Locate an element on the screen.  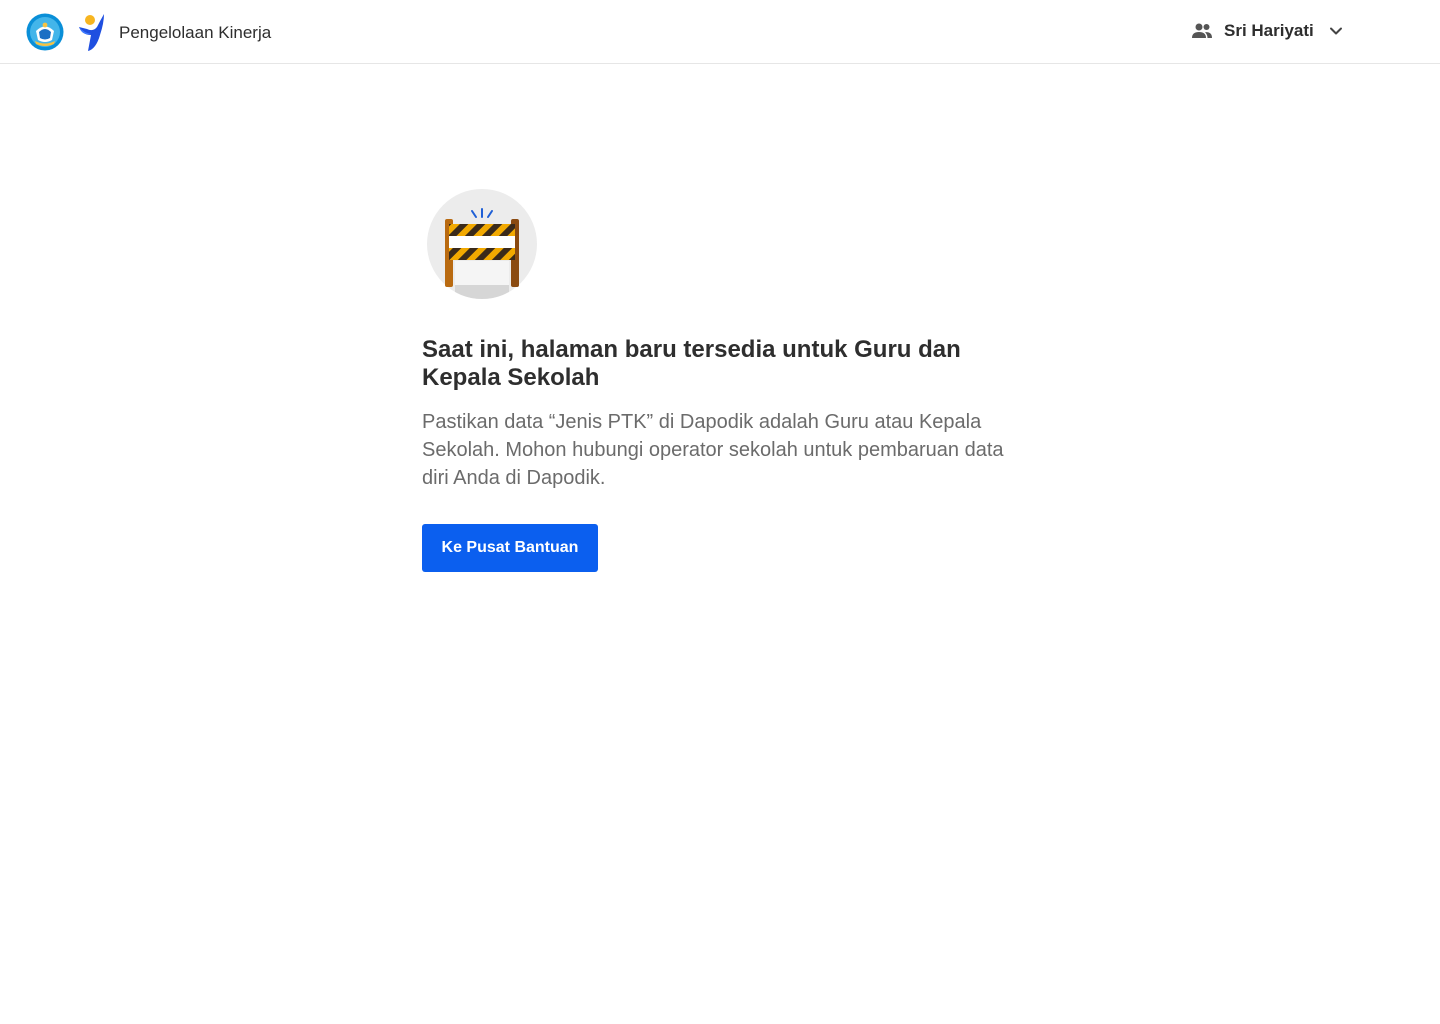
help-center-button: Ke Pusat Bantuan is located at coordinates (510, 548).